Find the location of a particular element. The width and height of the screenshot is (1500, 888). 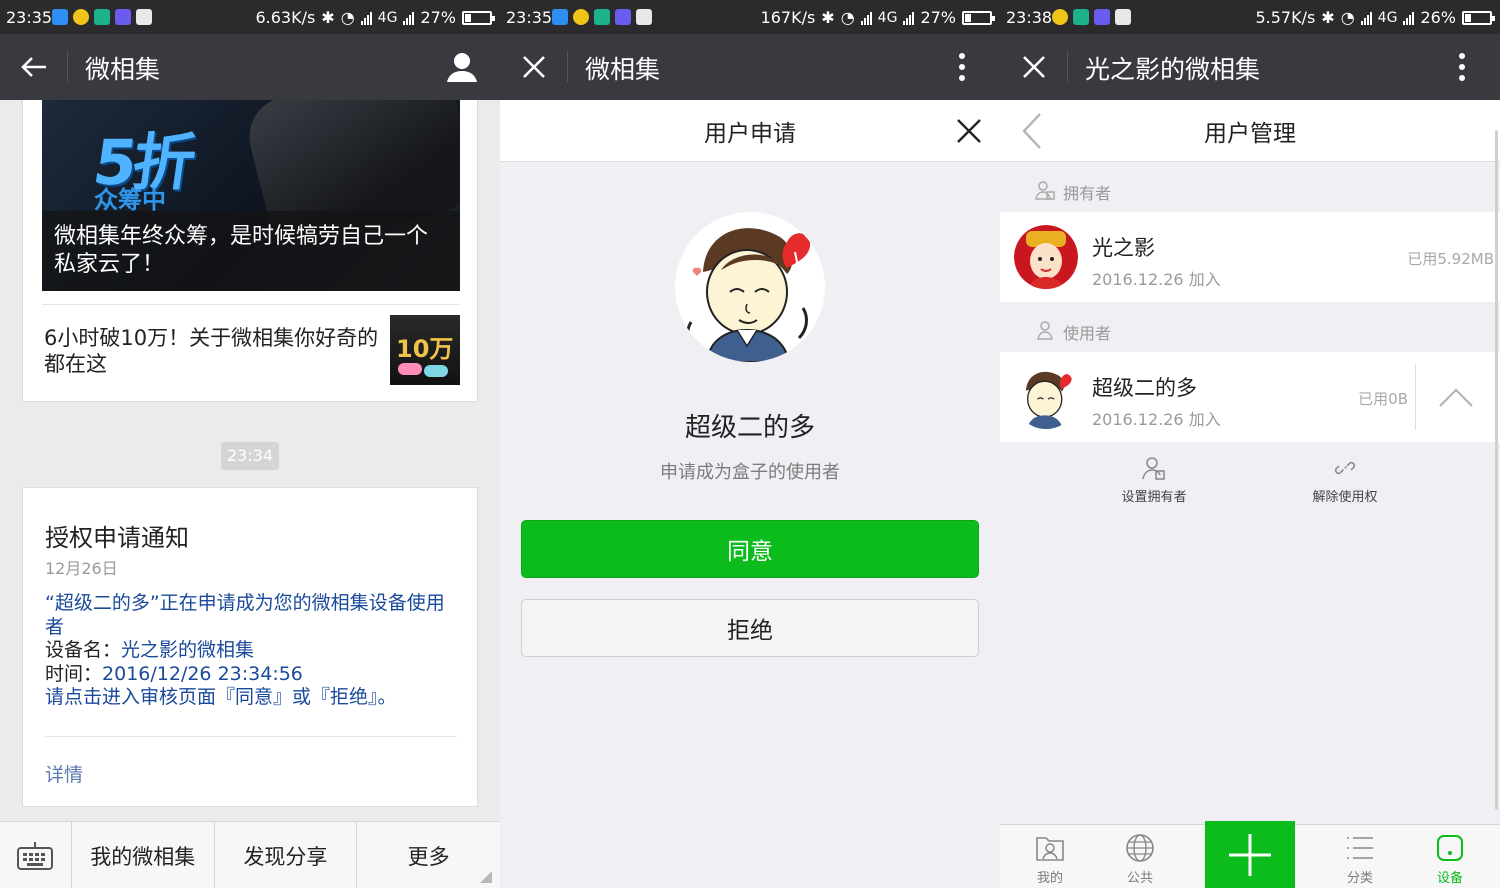

unlink-icon is located at coordinates (1345, 469).